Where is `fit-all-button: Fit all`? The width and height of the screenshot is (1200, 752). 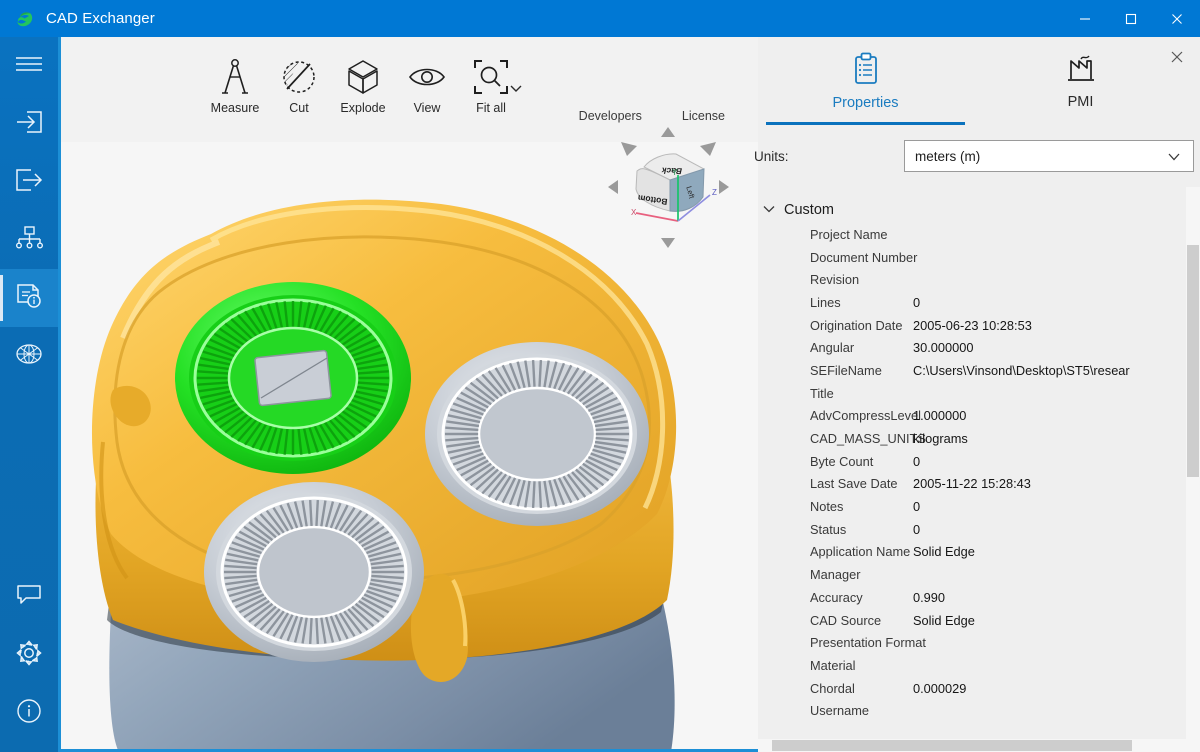
fit-all-button: Fit all is located at coordinates (491, 81).